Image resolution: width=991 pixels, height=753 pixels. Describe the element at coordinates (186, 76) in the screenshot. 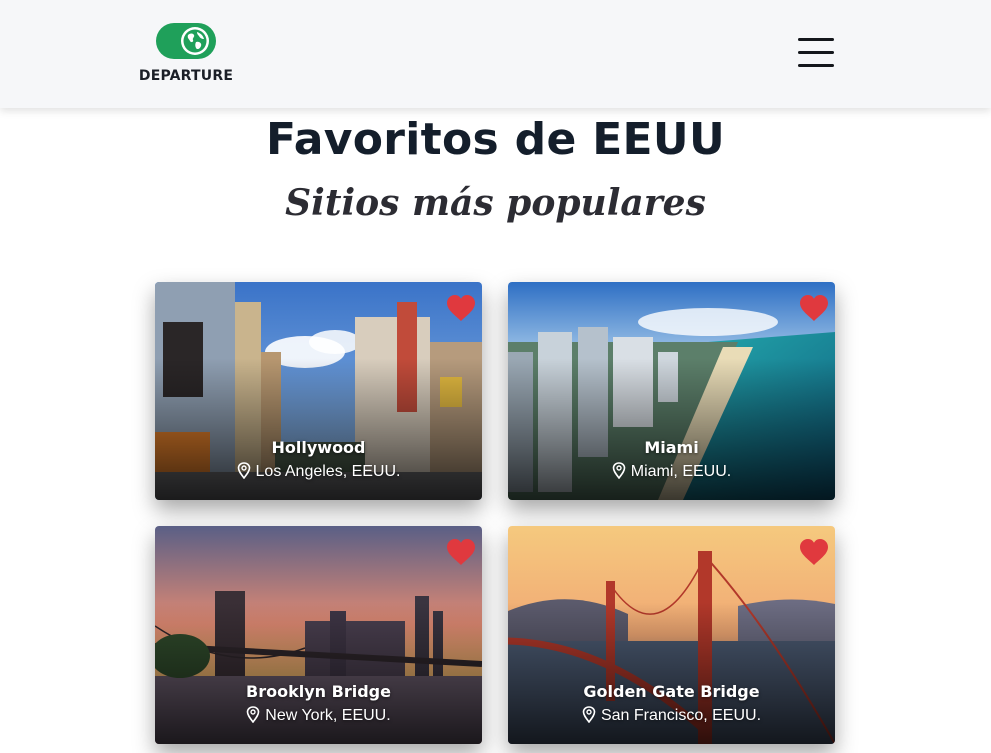

I see `logo-text: DEPARTURE` at that location.